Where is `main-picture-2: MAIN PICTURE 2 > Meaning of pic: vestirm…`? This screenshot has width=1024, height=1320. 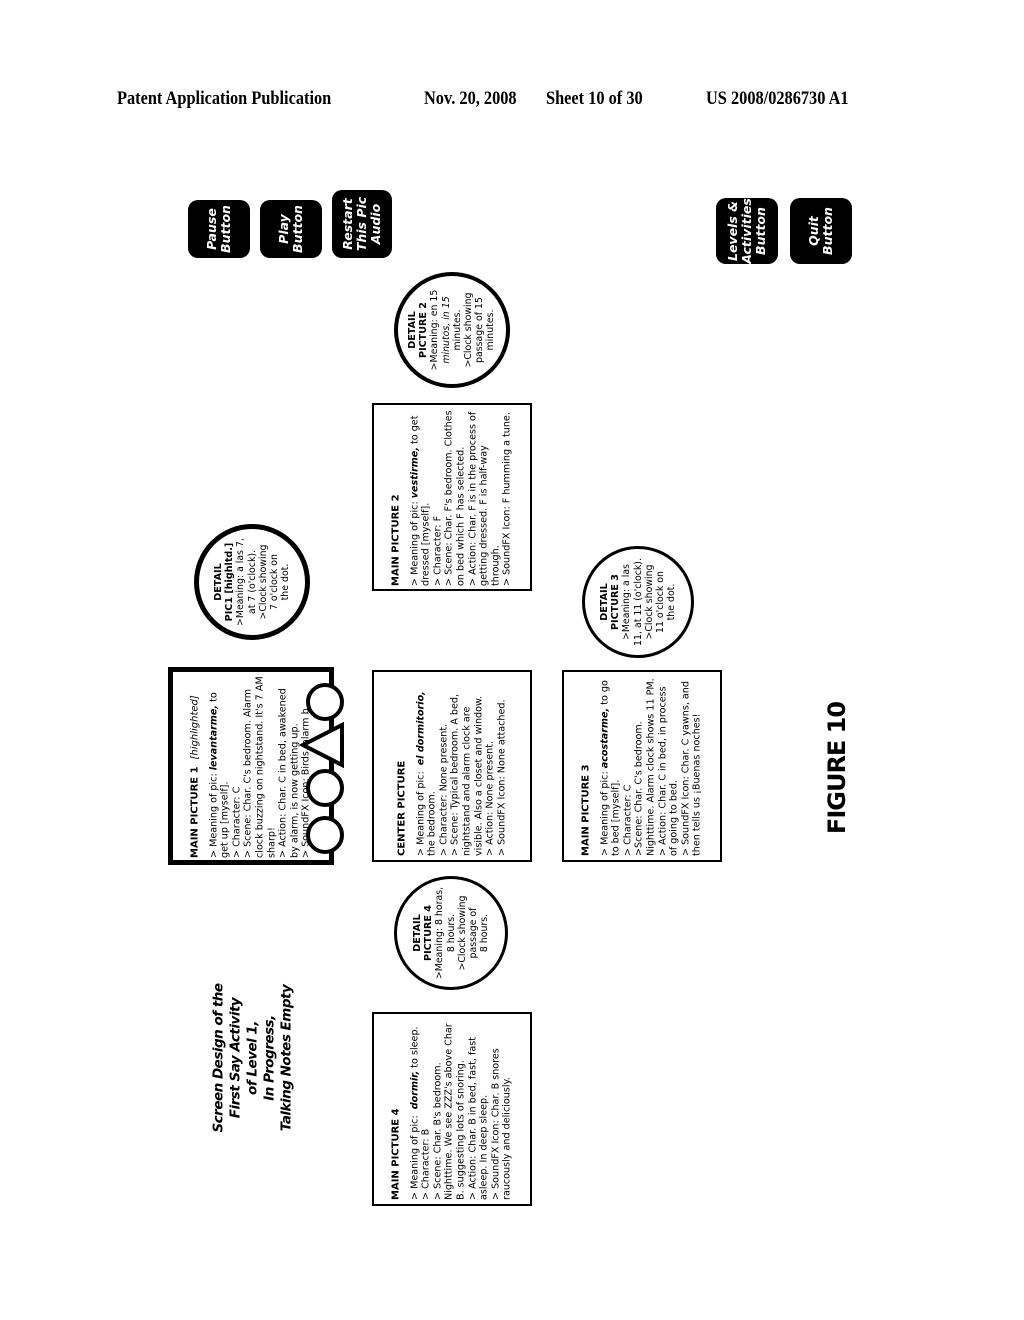 main-picture-2: MAIN PICTURE 2 > Meaning of pic: vestirm… is located at coordinates (452, 497).